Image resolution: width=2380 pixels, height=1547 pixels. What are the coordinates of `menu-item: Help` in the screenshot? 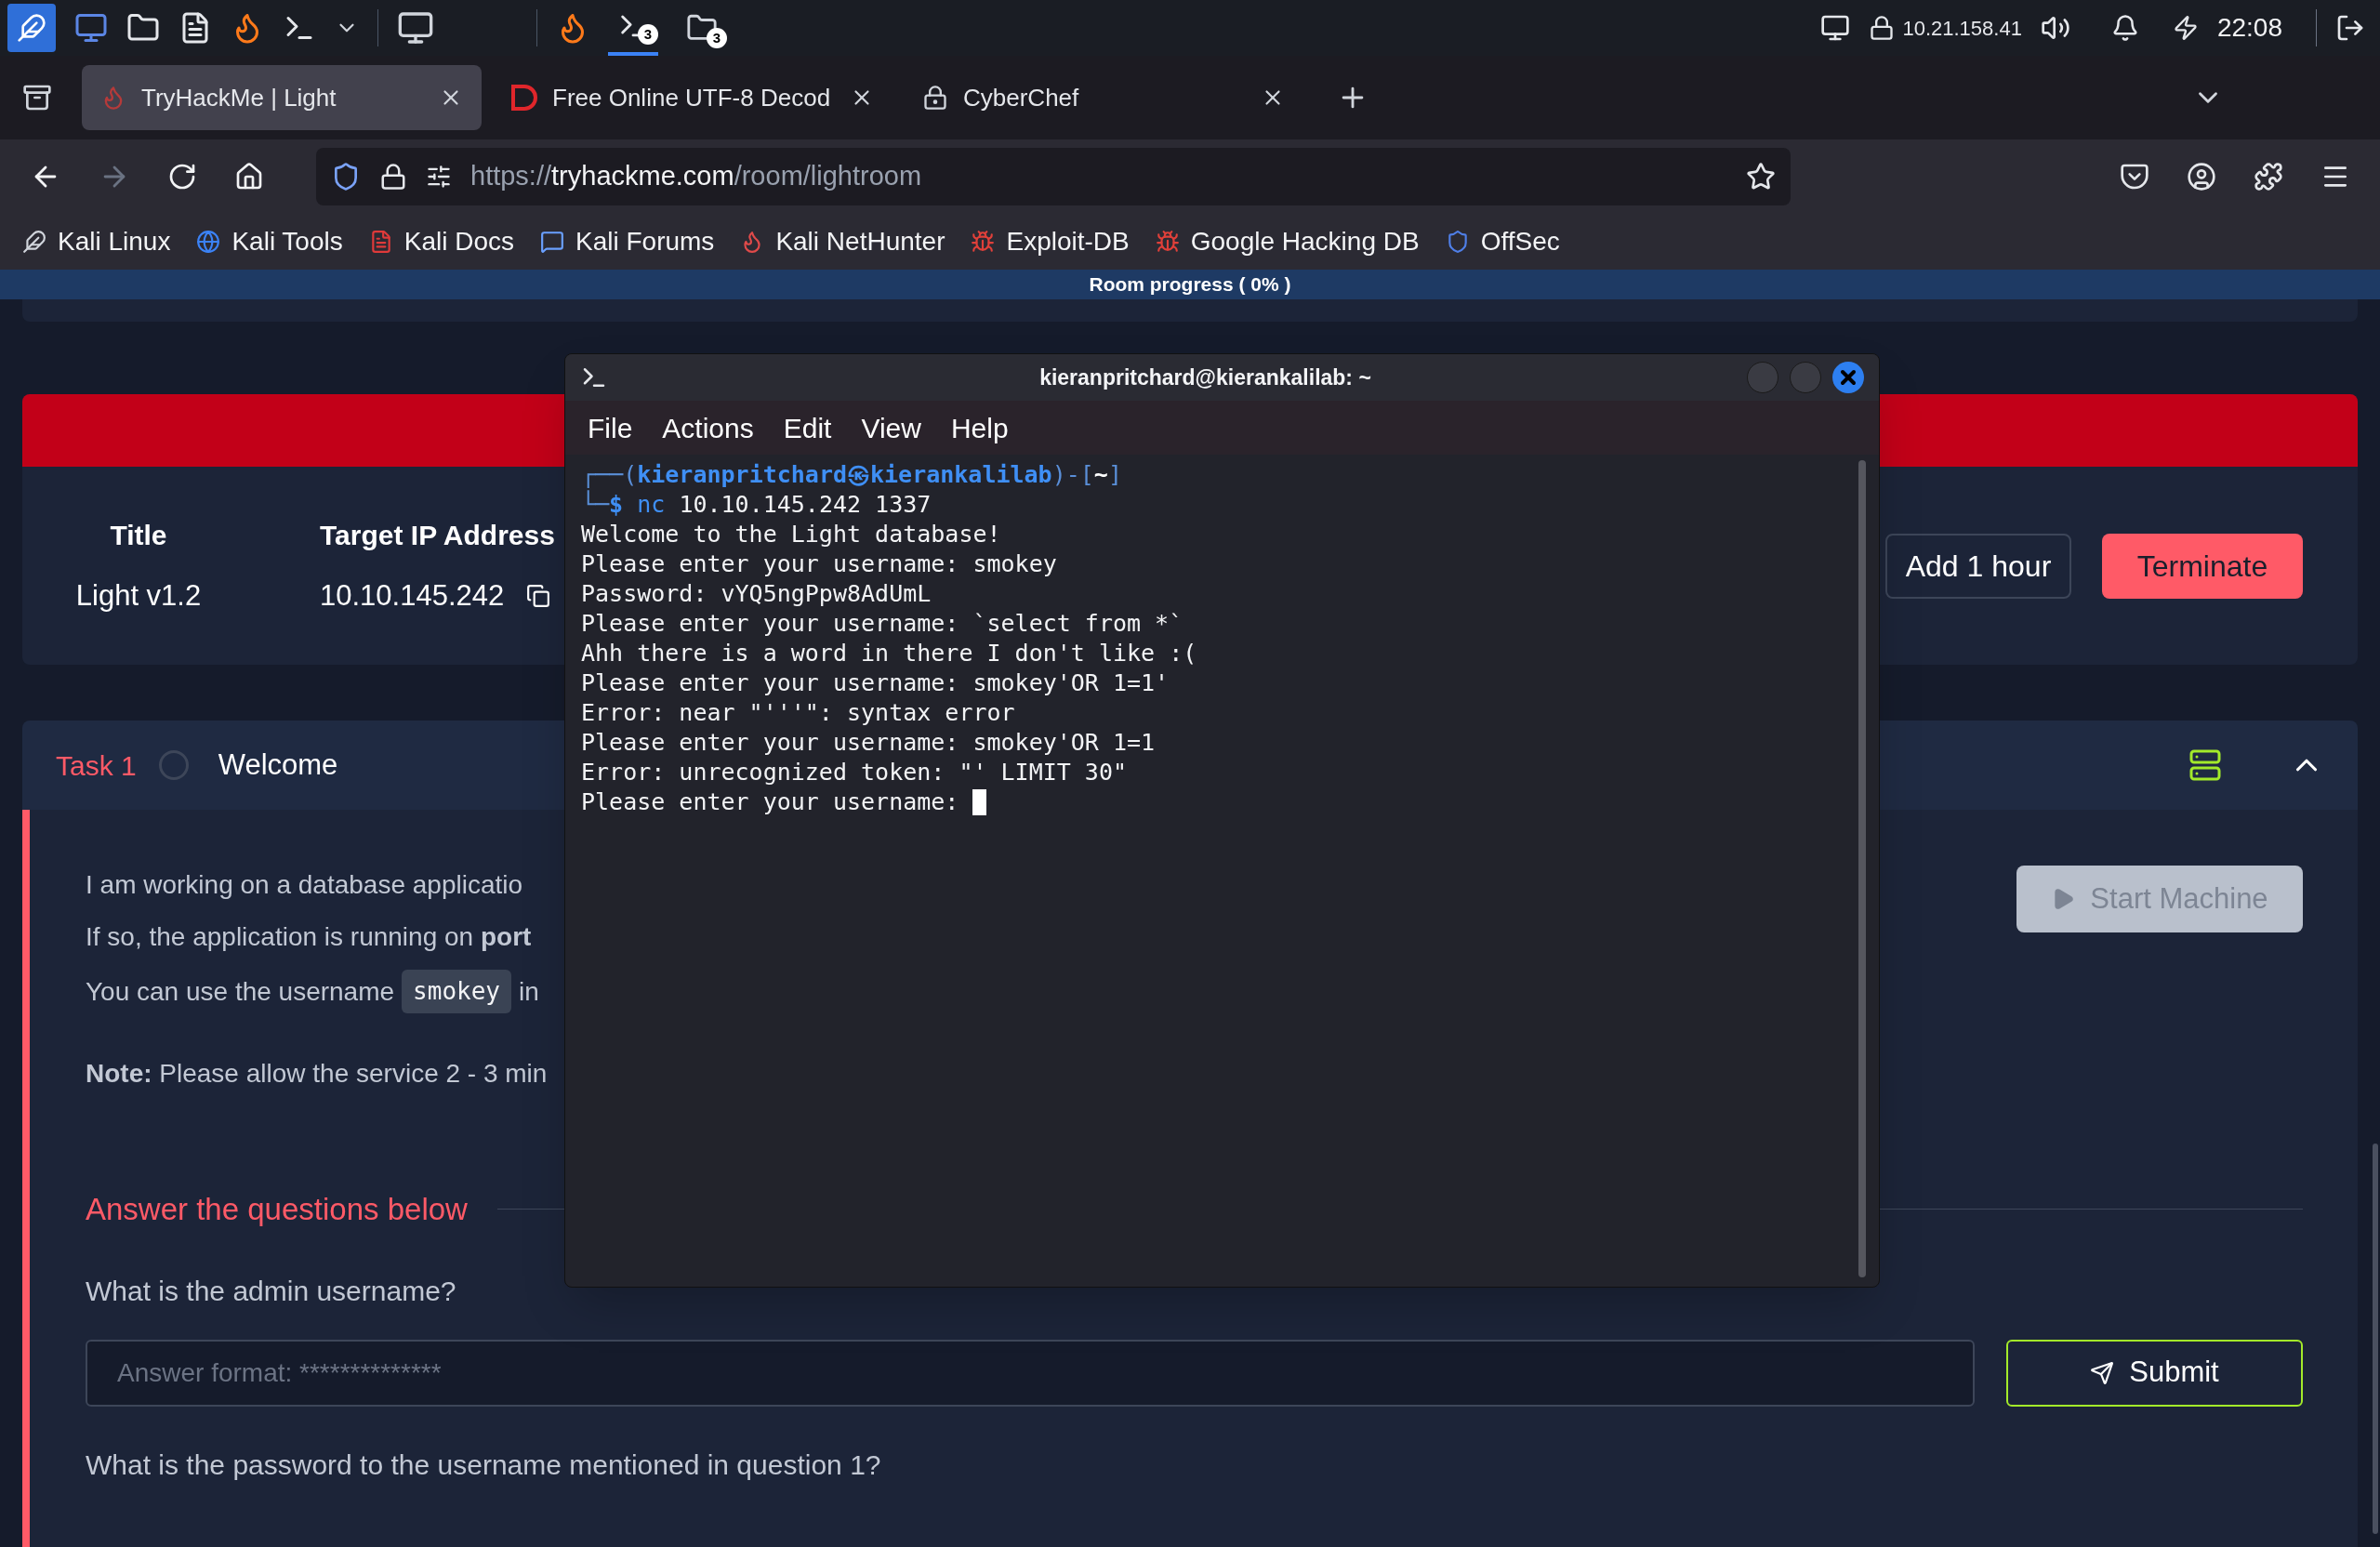 It's located at (979, 427).